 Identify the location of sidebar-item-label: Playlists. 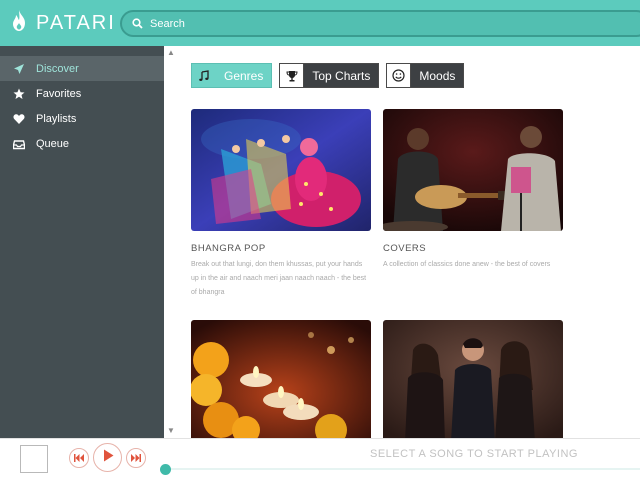
(56, 118).